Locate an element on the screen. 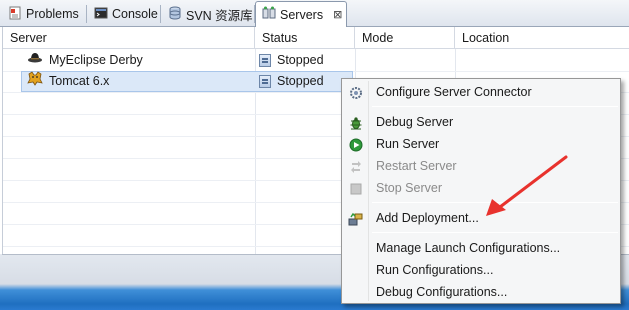 This screenshot has height=310, width=629. server-cell: MyEclipse Derby is located at coordinates (85, 60).